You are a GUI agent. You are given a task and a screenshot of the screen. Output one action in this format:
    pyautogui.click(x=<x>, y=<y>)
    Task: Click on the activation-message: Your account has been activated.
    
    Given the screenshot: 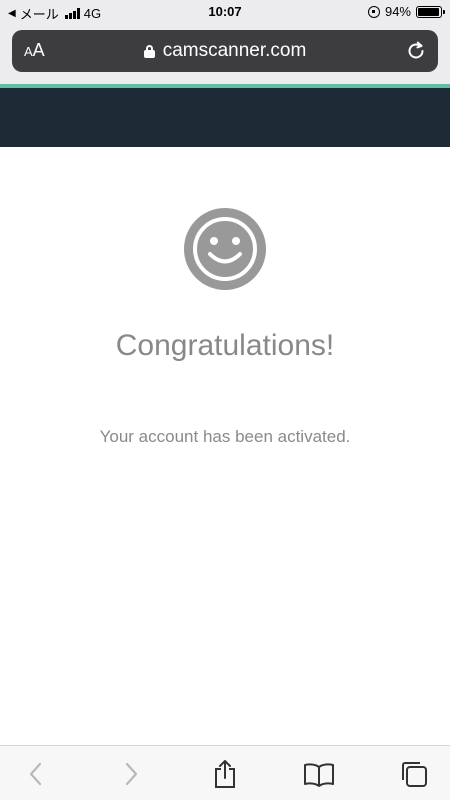 What is the action you would take?
    pyautogui.click(x=225, y=436)
    